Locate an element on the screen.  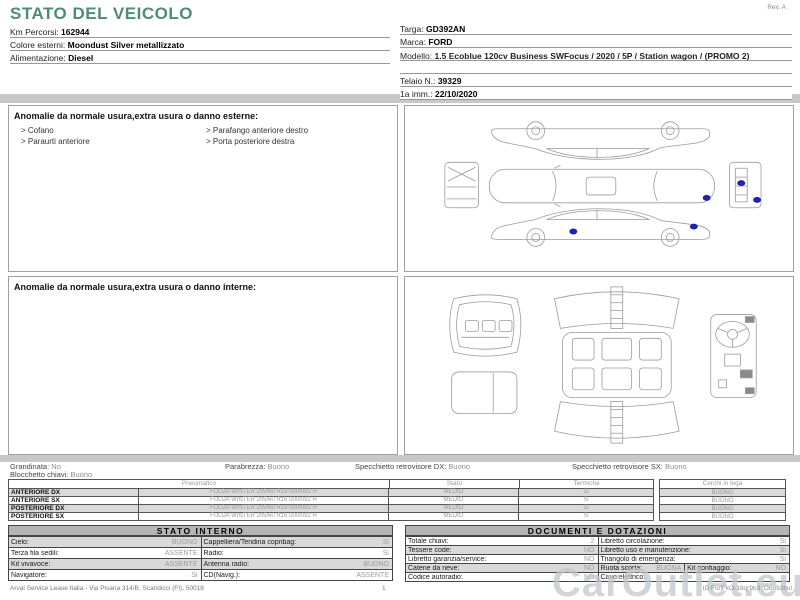
footer-page-number: 1 is located at coordinates (384, 588).